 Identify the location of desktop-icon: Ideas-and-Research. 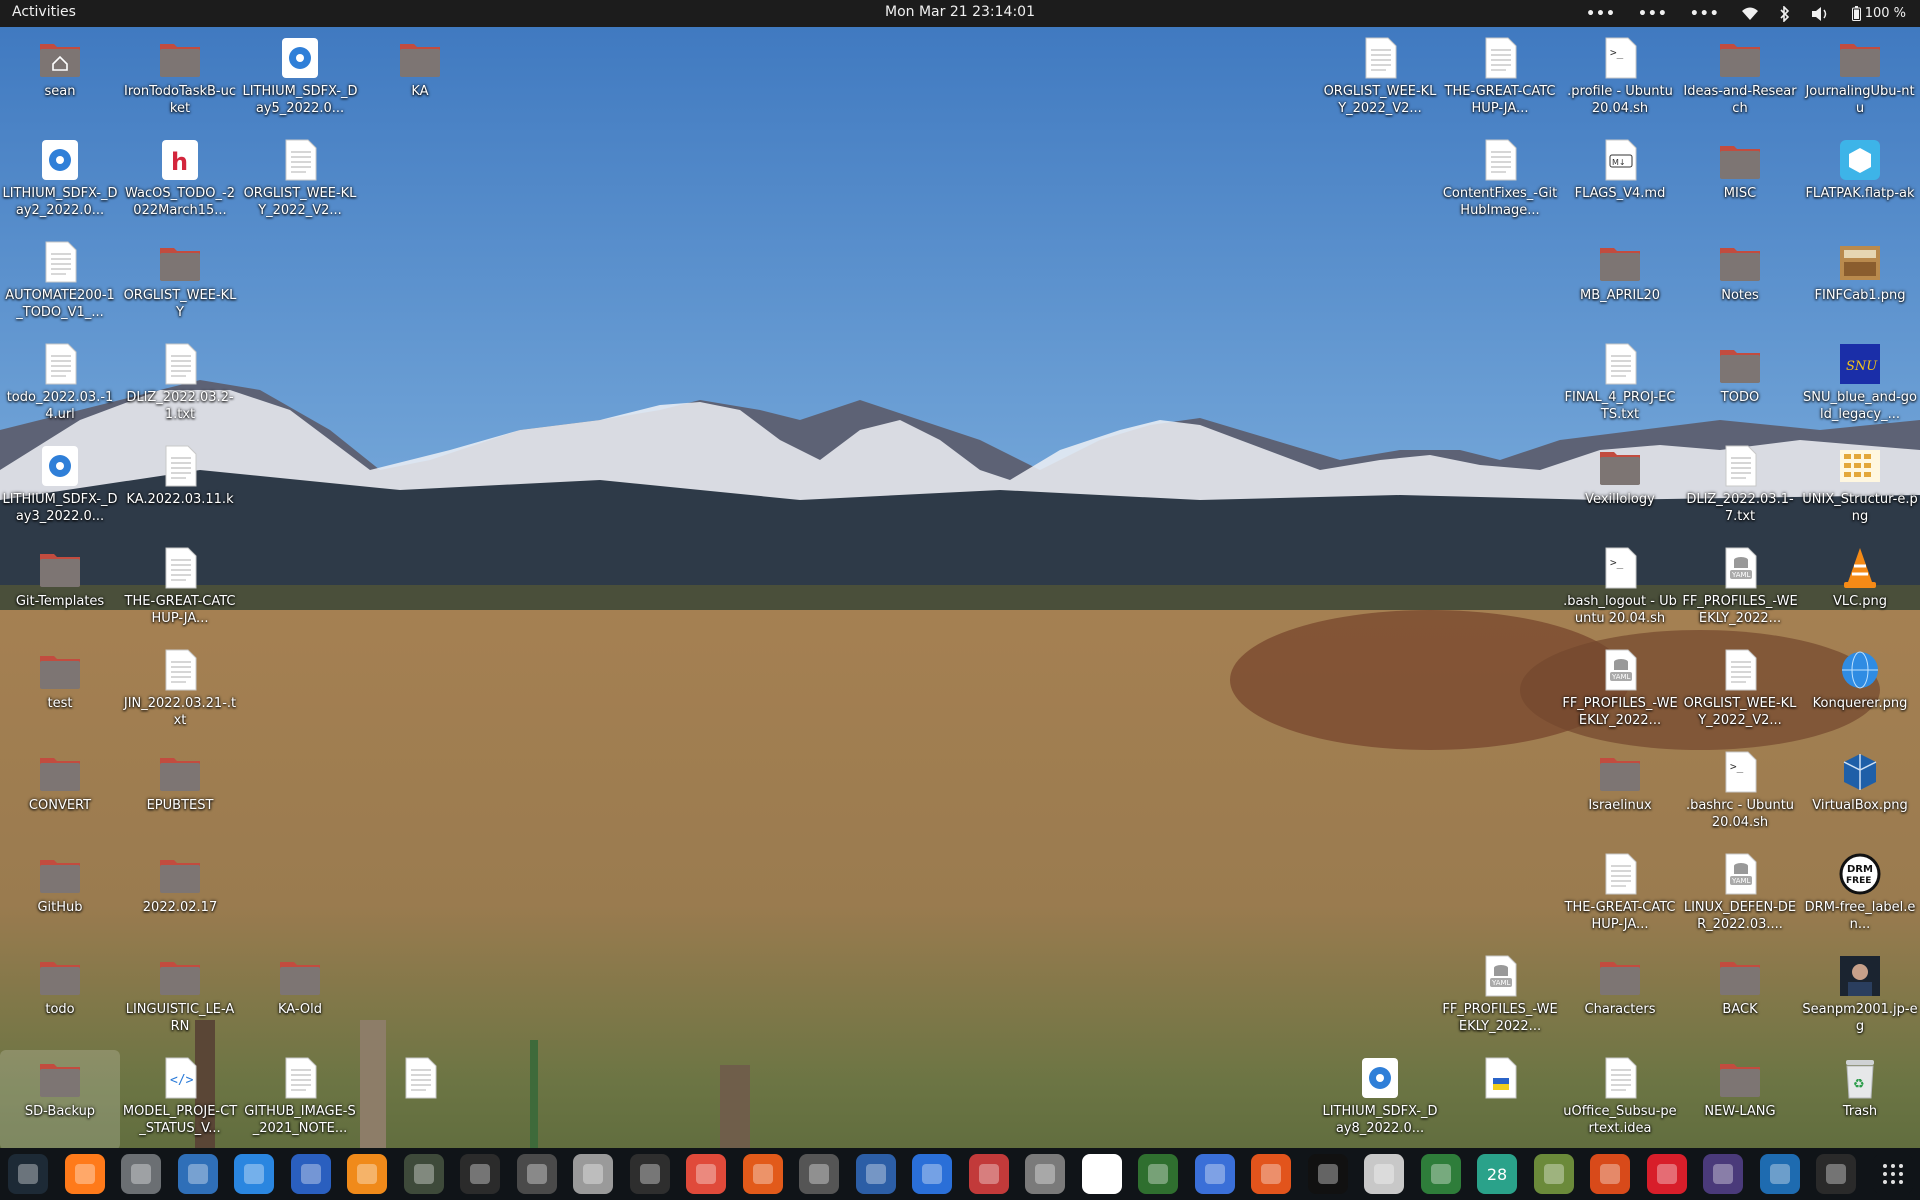
(1740, 80).